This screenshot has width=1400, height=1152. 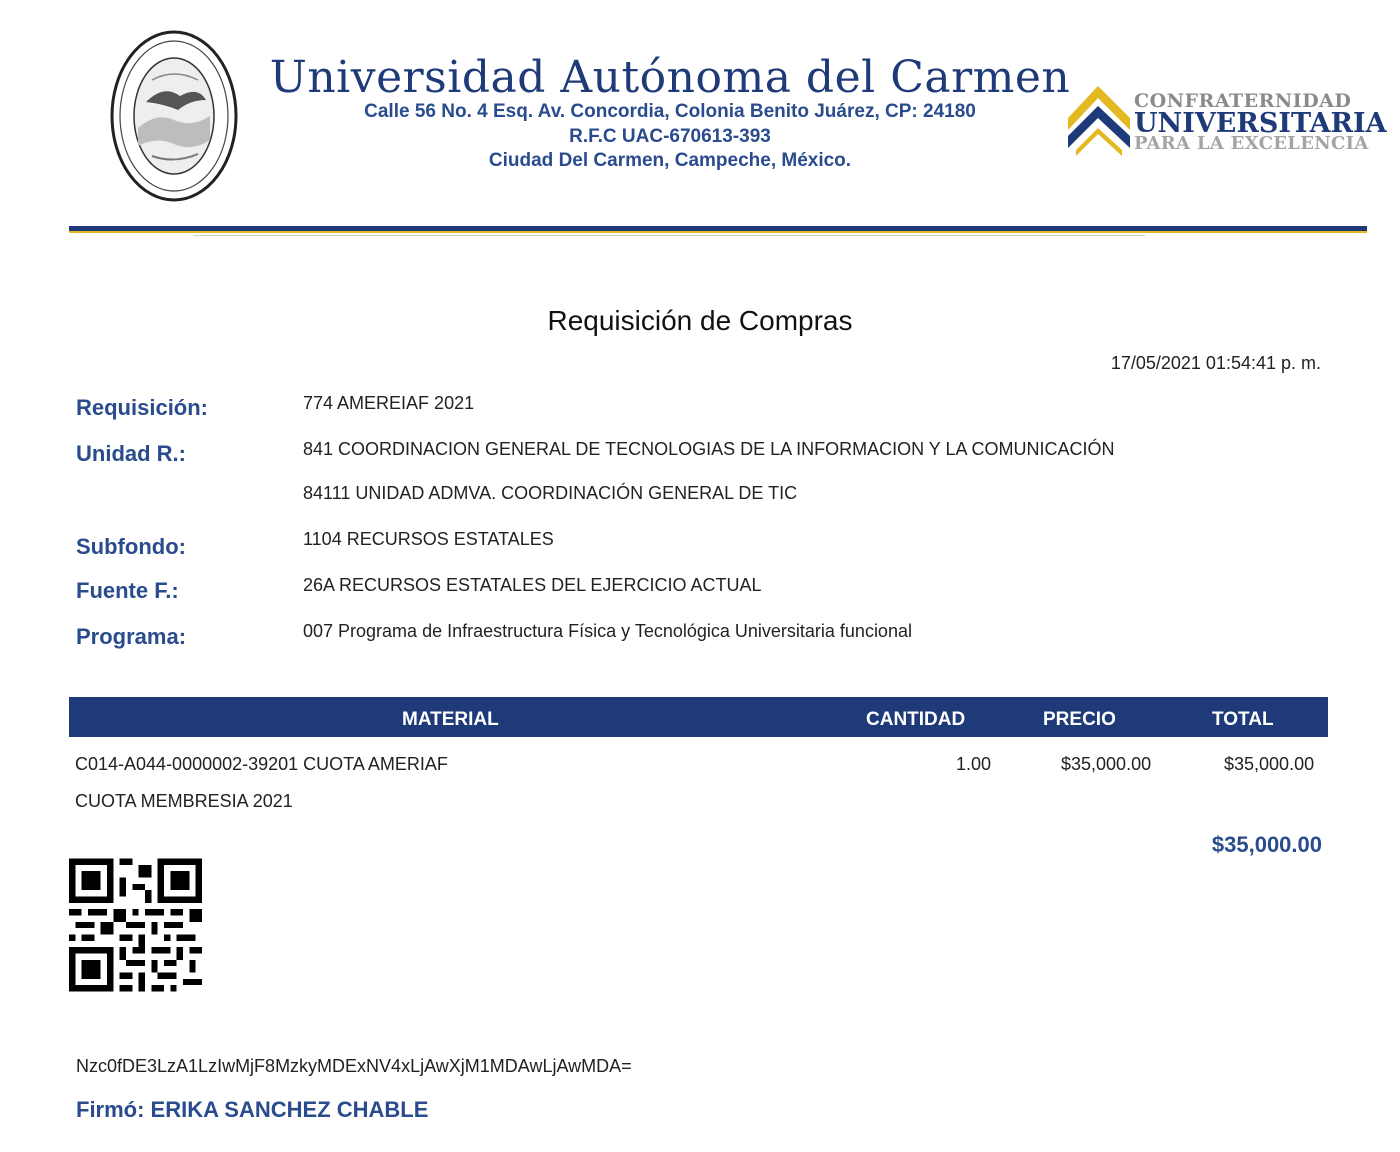 I want to click on university-name: Universidad Autónoma del Carmen, so click(x=670, y=77).